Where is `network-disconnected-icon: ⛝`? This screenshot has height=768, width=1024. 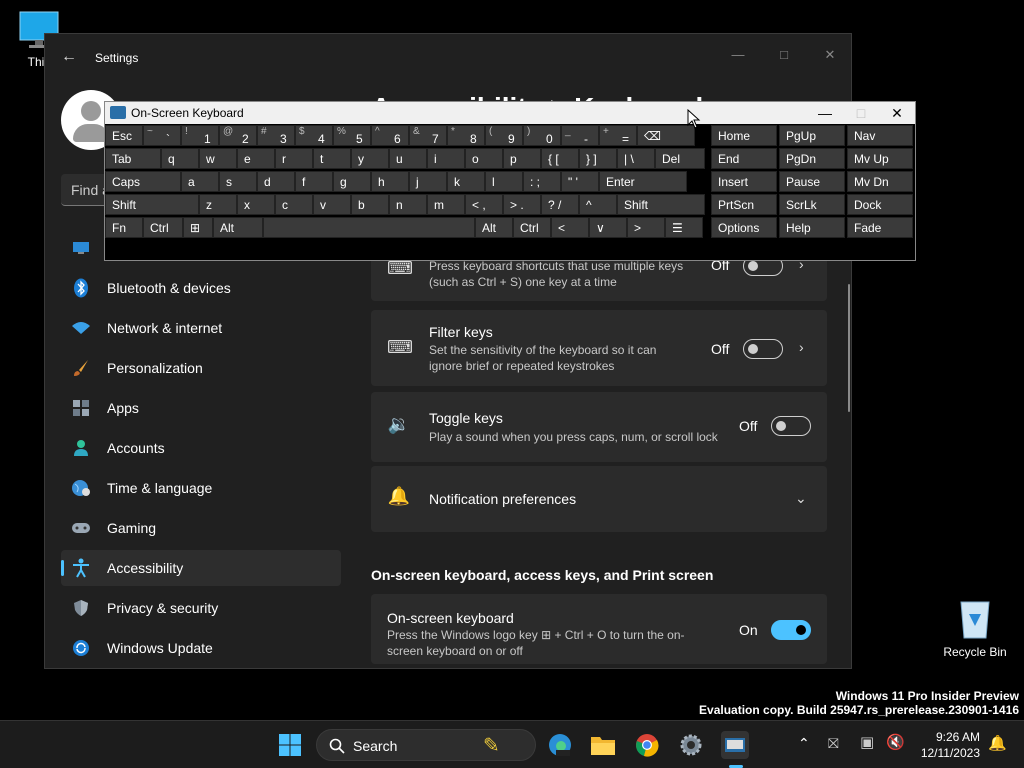
network-disconnected-icon: ⛝ is located at coordinates (833, 743).